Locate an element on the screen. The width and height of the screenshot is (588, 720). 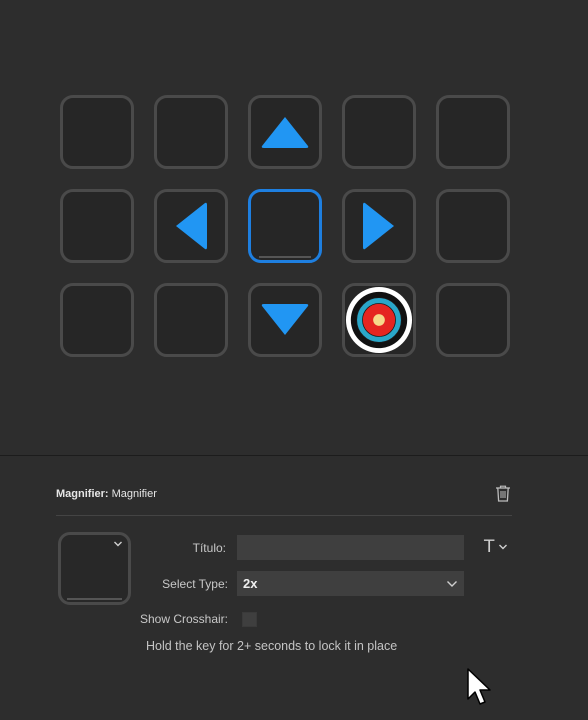
key-arrow-up is located at coordinates (285, 132).